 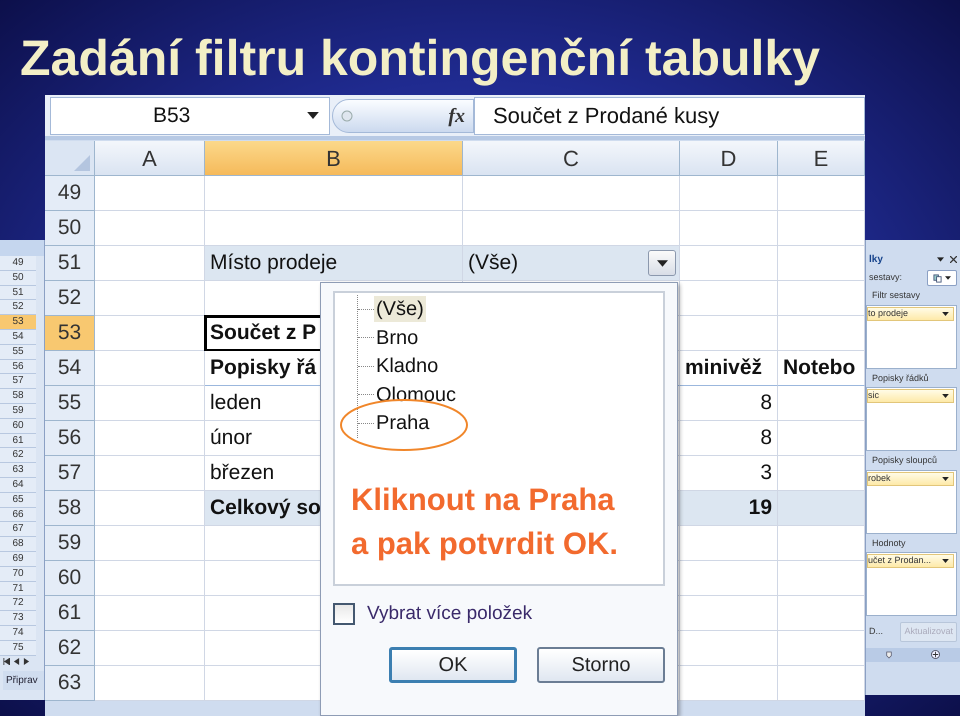 I want to click on panel-menu-icon, so click(x=940, y=259).